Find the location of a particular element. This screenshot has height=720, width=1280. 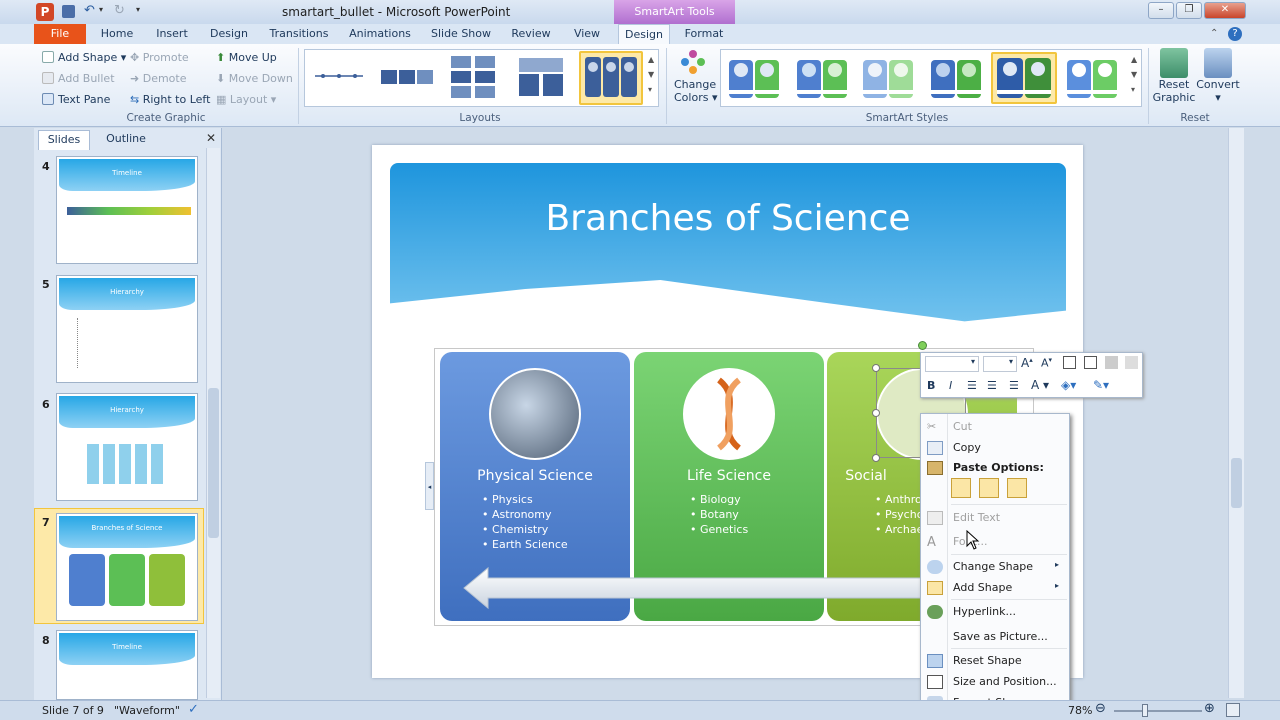

font-size-dropdown: ▾ is located at coordinates (1000, 364).